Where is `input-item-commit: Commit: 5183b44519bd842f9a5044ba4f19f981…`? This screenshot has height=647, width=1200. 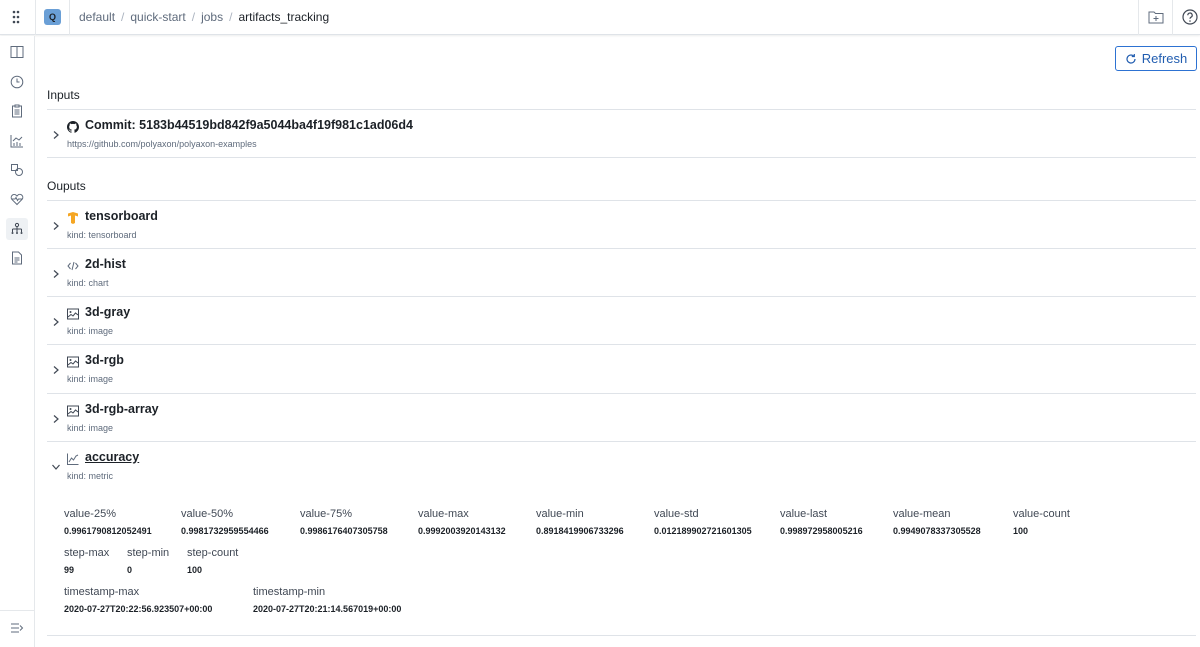 input-item-commit: Commit: 5183b44519bd842f9a5044ba4f19f981… is located at coordinates (621, 136).